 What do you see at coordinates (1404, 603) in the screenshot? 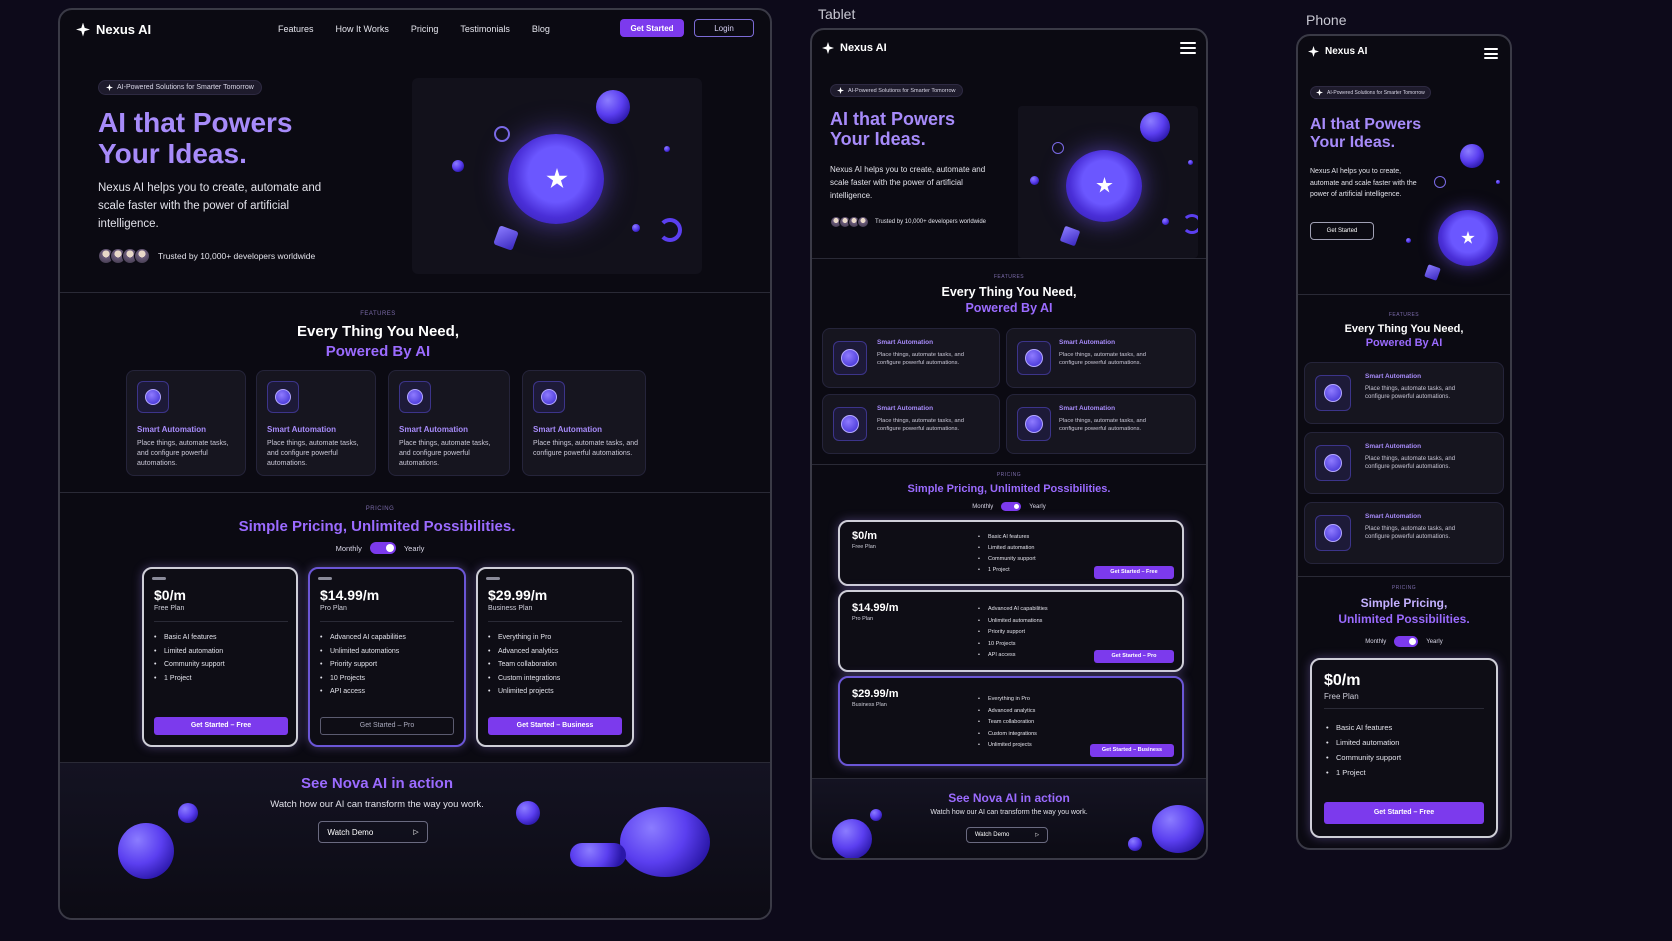
I see `pricing-title-line1: Simple Pricing,` at bounding box center [1404, 603].